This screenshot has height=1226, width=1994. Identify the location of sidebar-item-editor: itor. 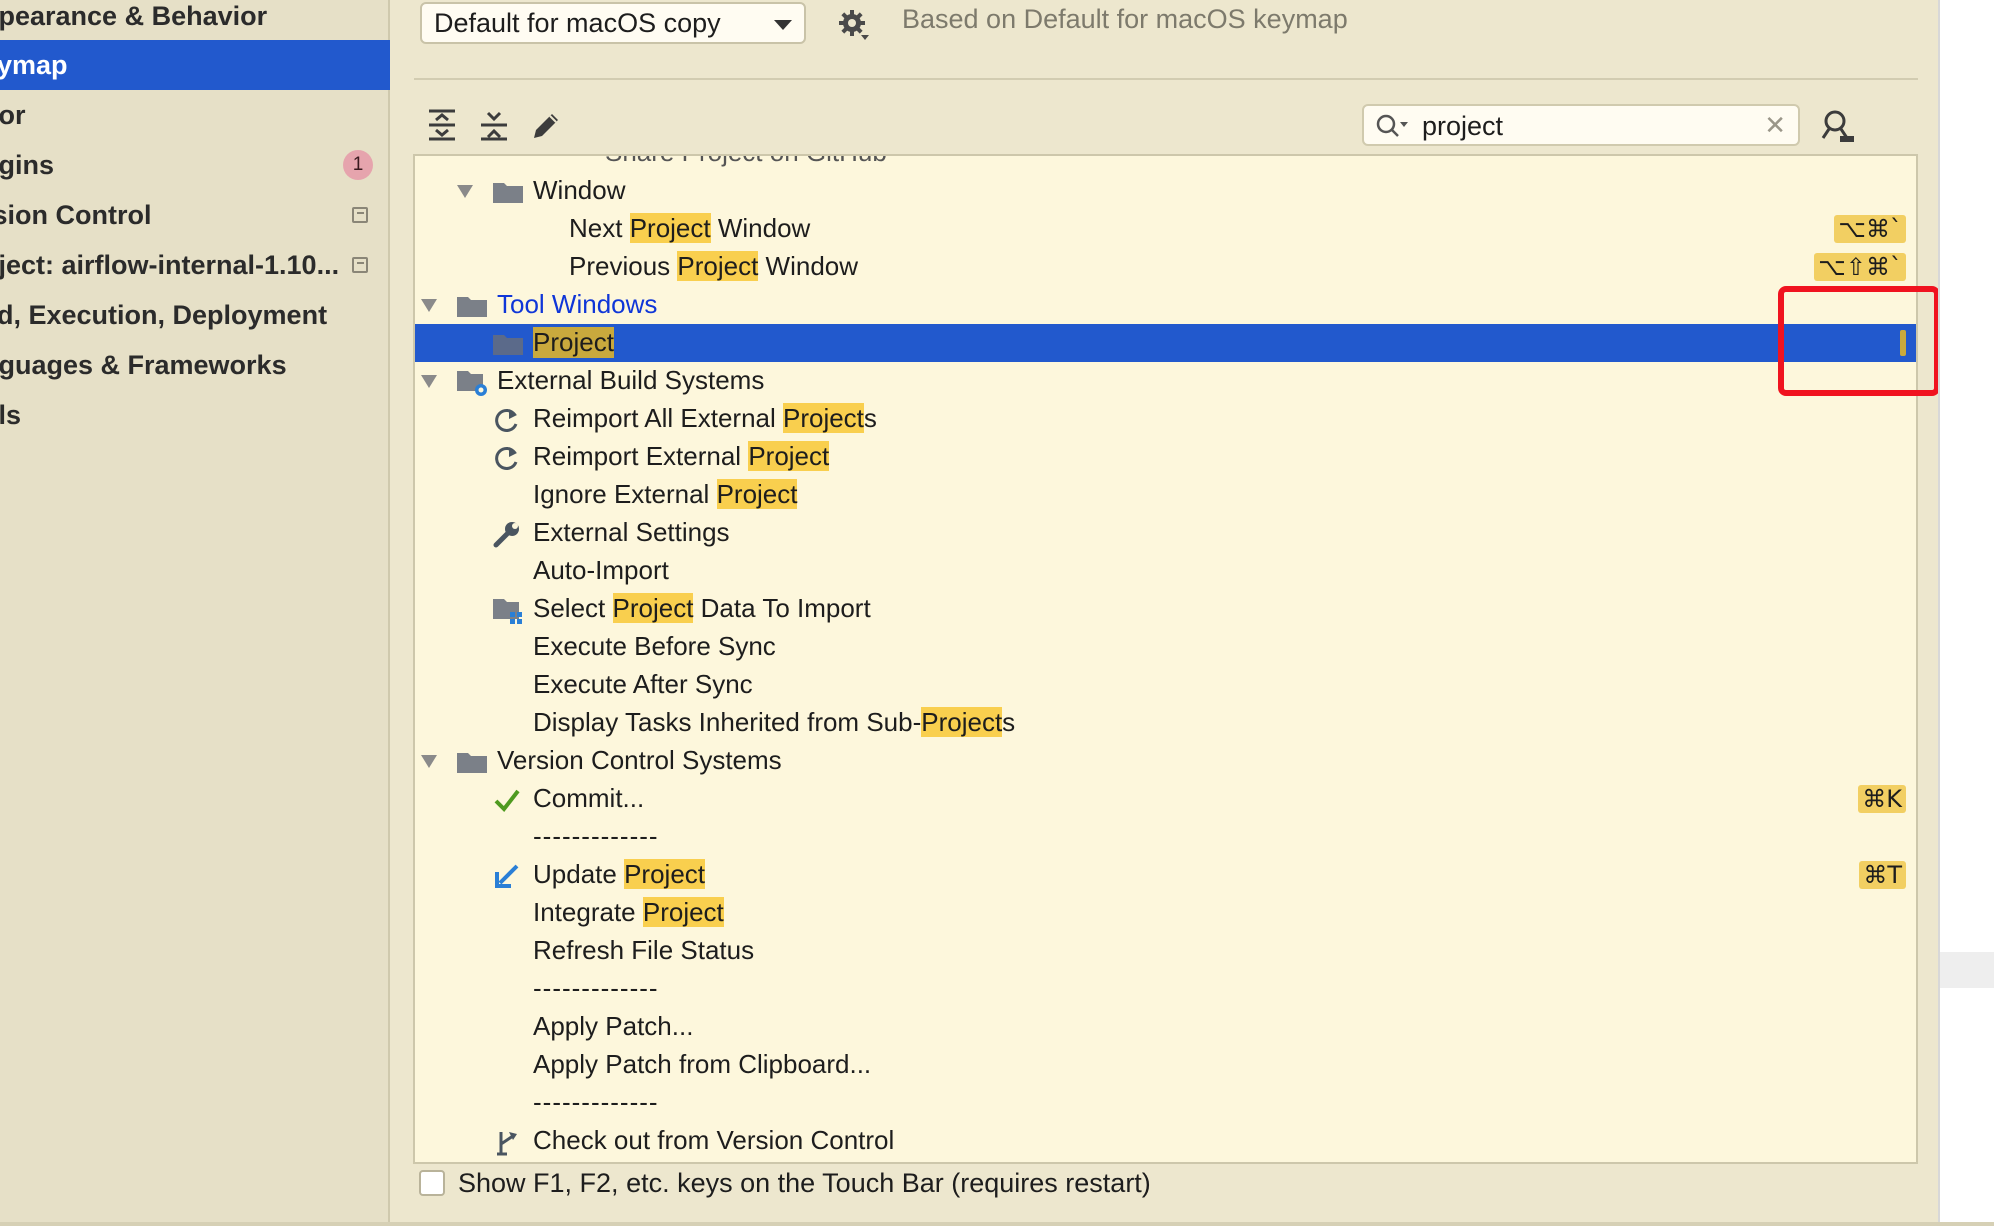
(195, 115).